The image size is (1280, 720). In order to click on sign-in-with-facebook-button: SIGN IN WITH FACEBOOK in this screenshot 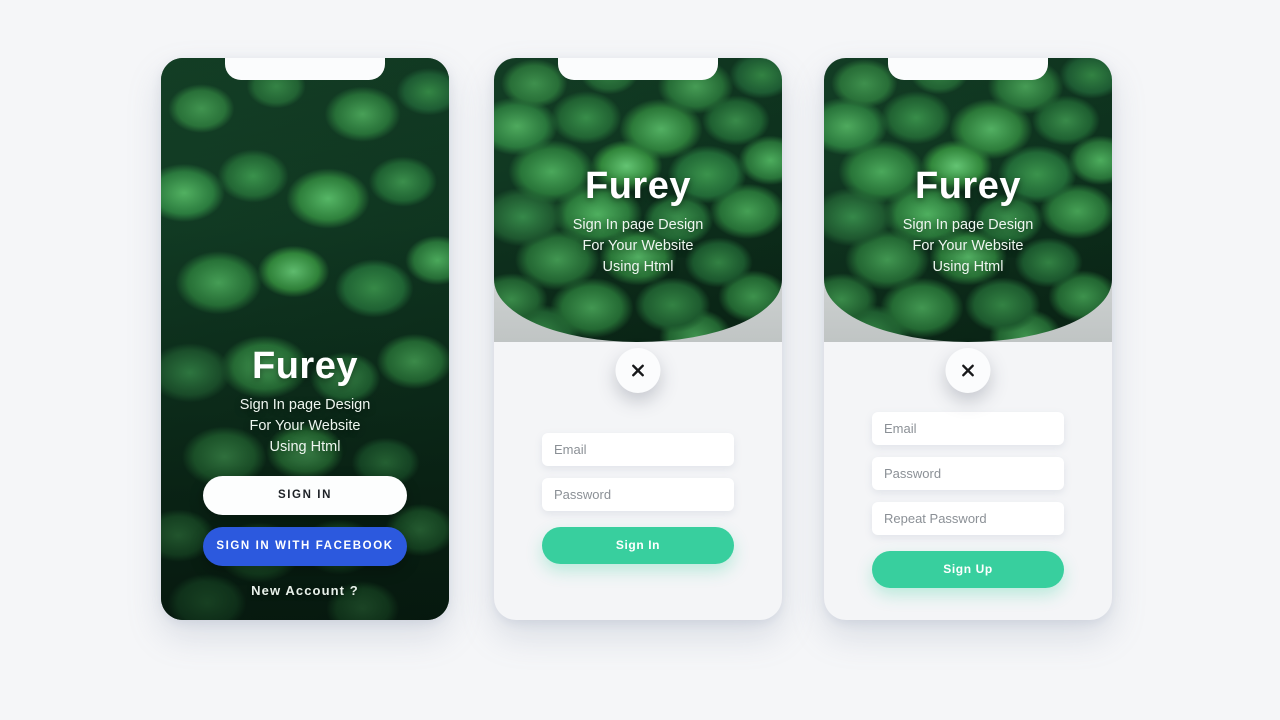, I will do `click(305, 546)`.